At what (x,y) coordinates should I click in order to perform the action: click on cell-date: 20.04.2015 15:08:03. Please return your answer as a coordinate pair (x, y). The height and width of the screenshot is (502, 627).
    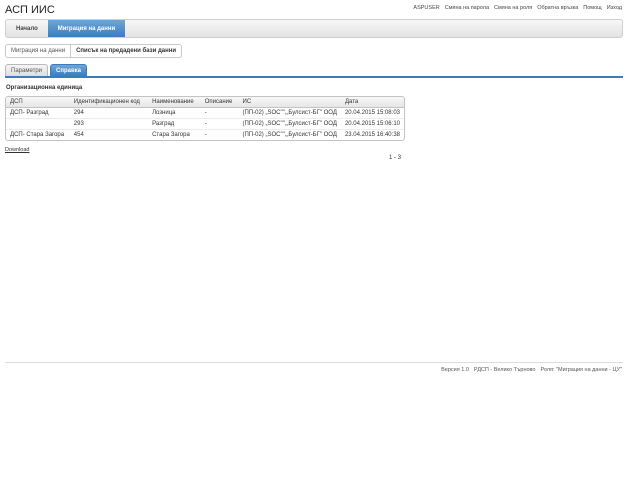
    Looking at the image, I should click on (372, 112).